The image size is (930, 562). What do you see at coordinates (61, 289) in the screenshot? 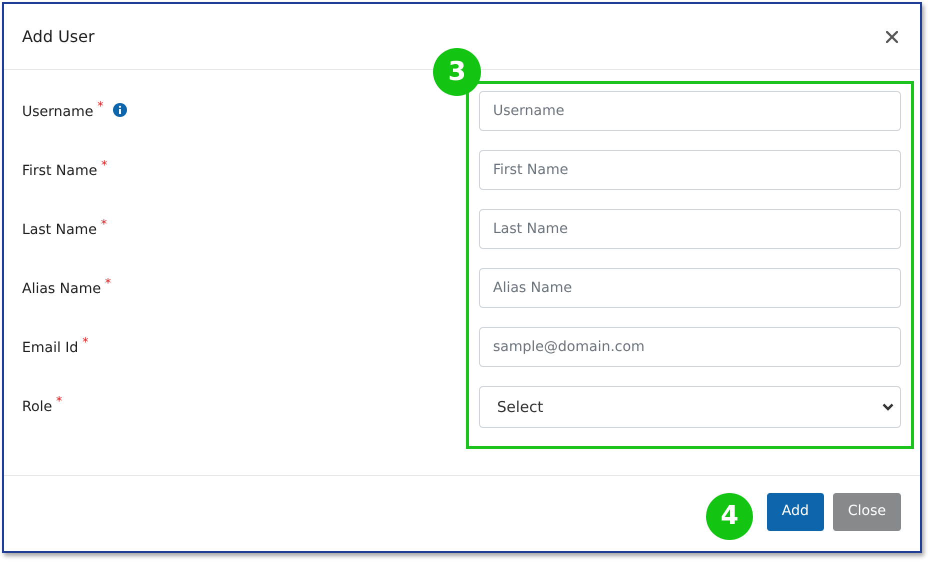
I see `field-label: Alias Name` at bounding box center [61, 289].